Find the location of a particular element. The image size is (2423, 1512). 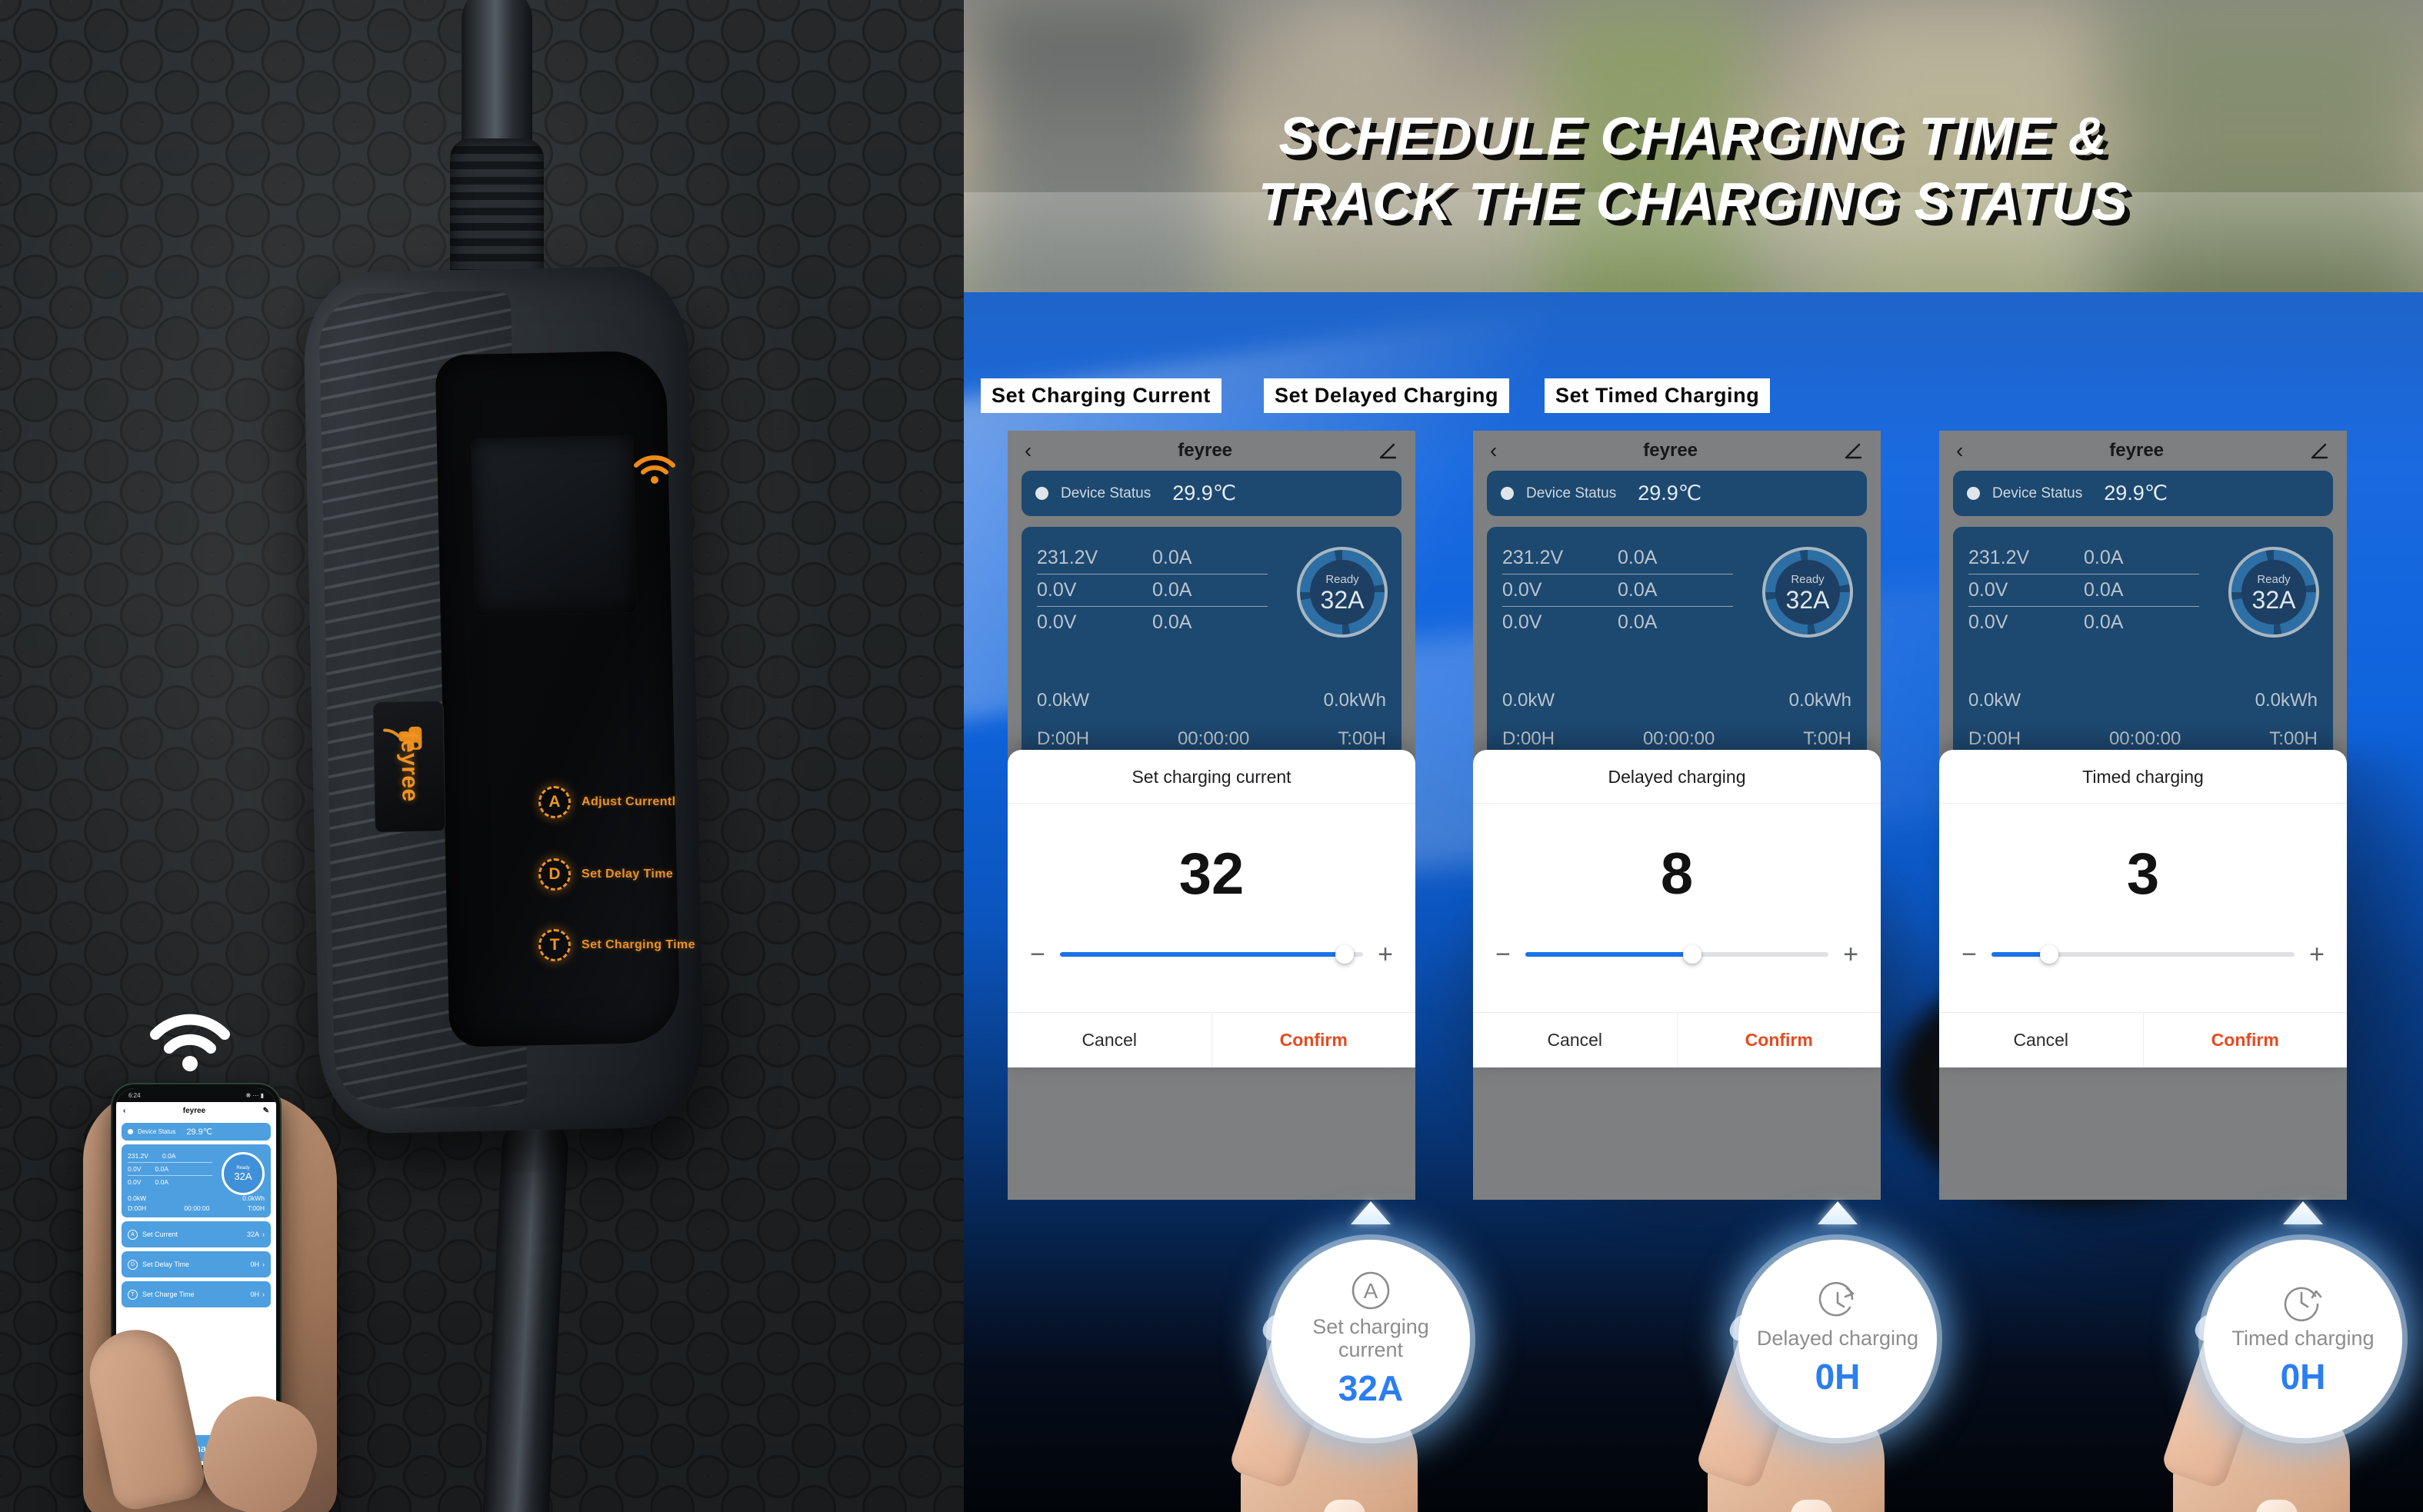

mini-app-title: feyree is located at coordinates (194, 1110).